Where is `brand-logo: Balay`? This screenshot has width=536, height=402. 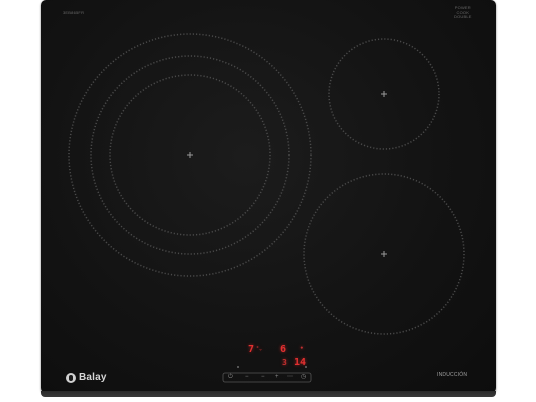 brand-logo: Balay is located at coordinates (86, 377).